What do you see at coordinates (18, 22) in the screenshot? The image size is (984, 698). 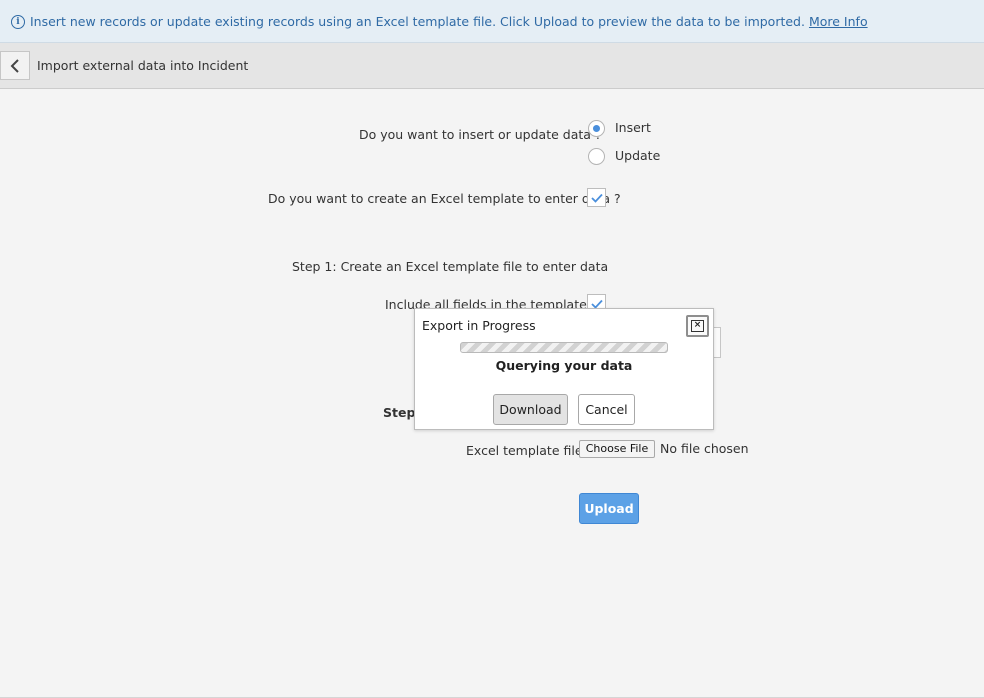 I see `info-icon: i` at bounding box center [18, 22].